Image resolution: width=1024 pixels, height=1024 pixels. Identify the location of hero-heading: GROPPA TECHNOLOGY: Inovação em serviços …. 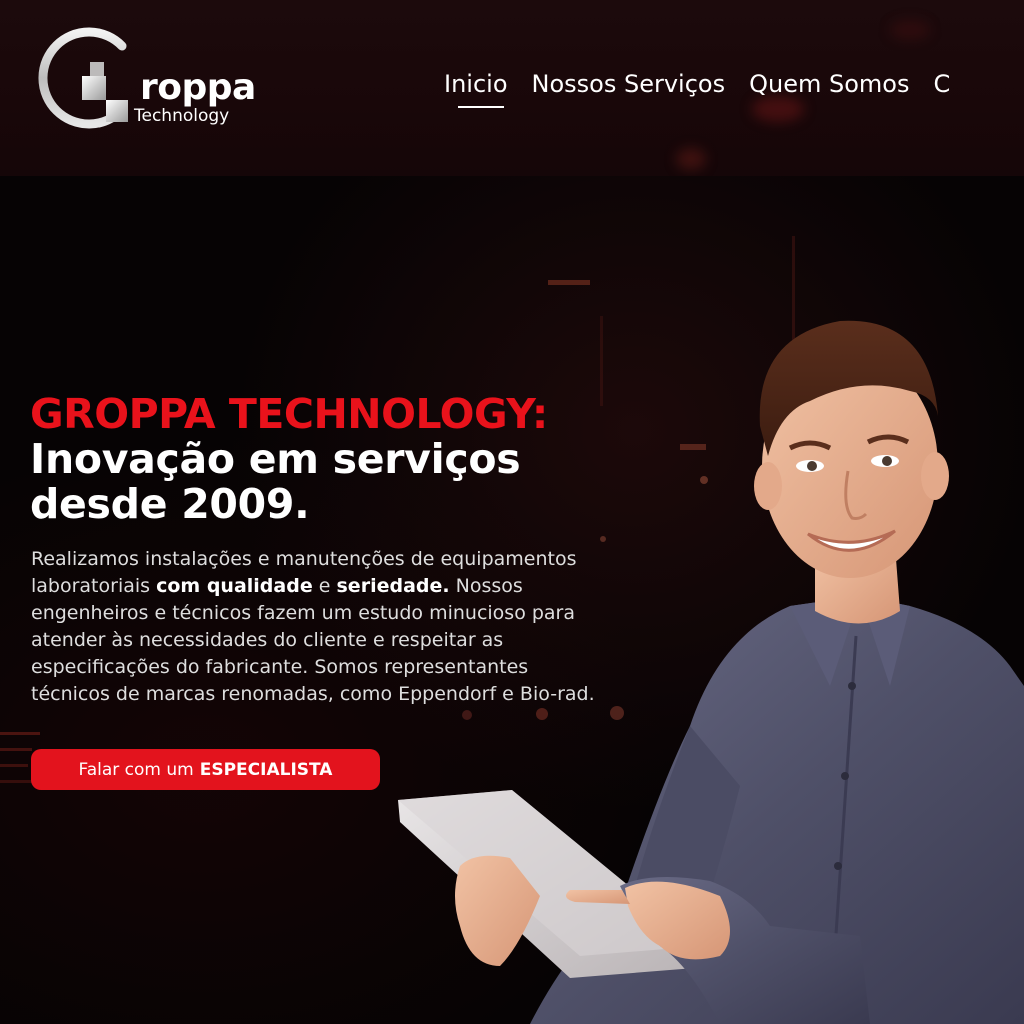
(350, 459).